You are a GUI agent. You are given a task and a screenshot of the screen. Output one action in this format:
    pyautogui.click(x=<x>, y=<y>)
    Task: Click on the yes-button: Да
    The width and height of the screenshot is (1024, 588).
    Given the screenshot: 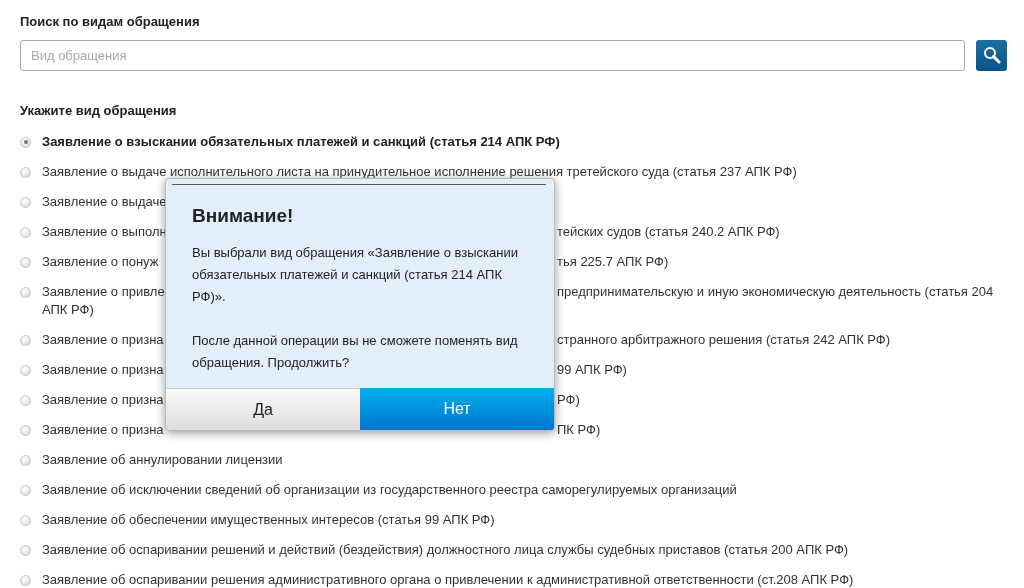 What is the action you would take?
    pyautogui.click(x=263, y=409)
    